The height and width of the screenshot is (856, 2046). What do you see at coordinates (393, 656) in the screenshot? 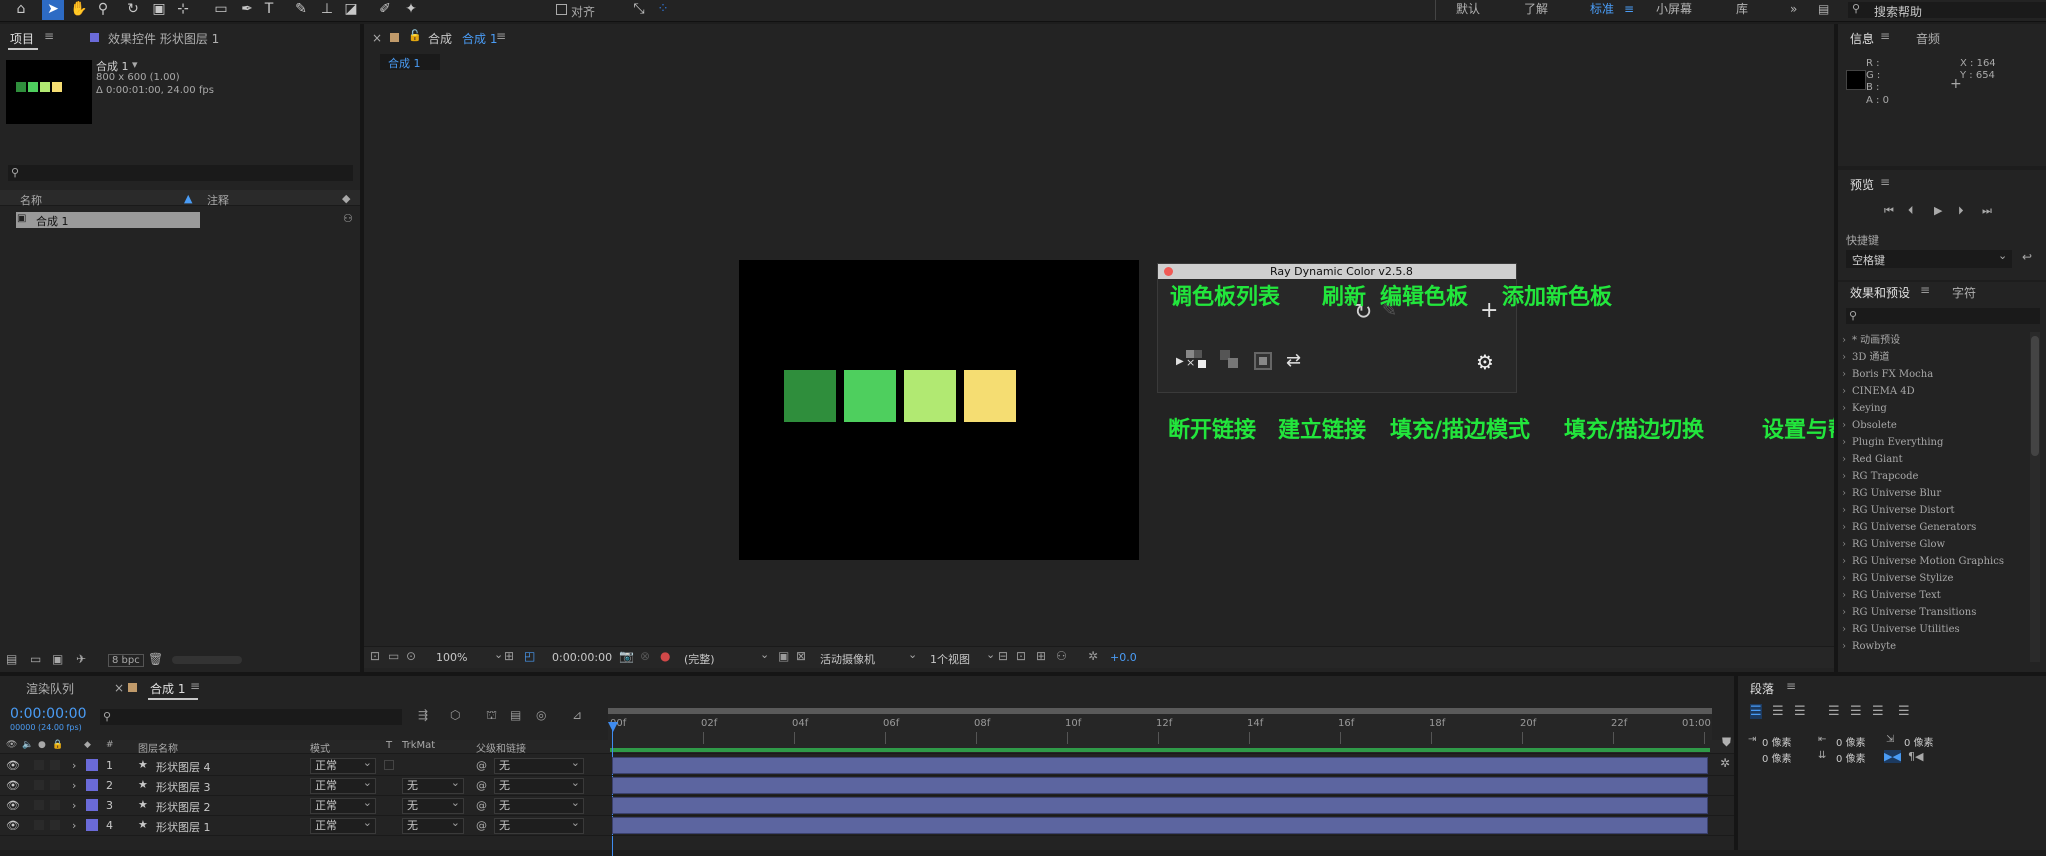
I see `monitor-icon: ▭` at bounding box center [393, 656].